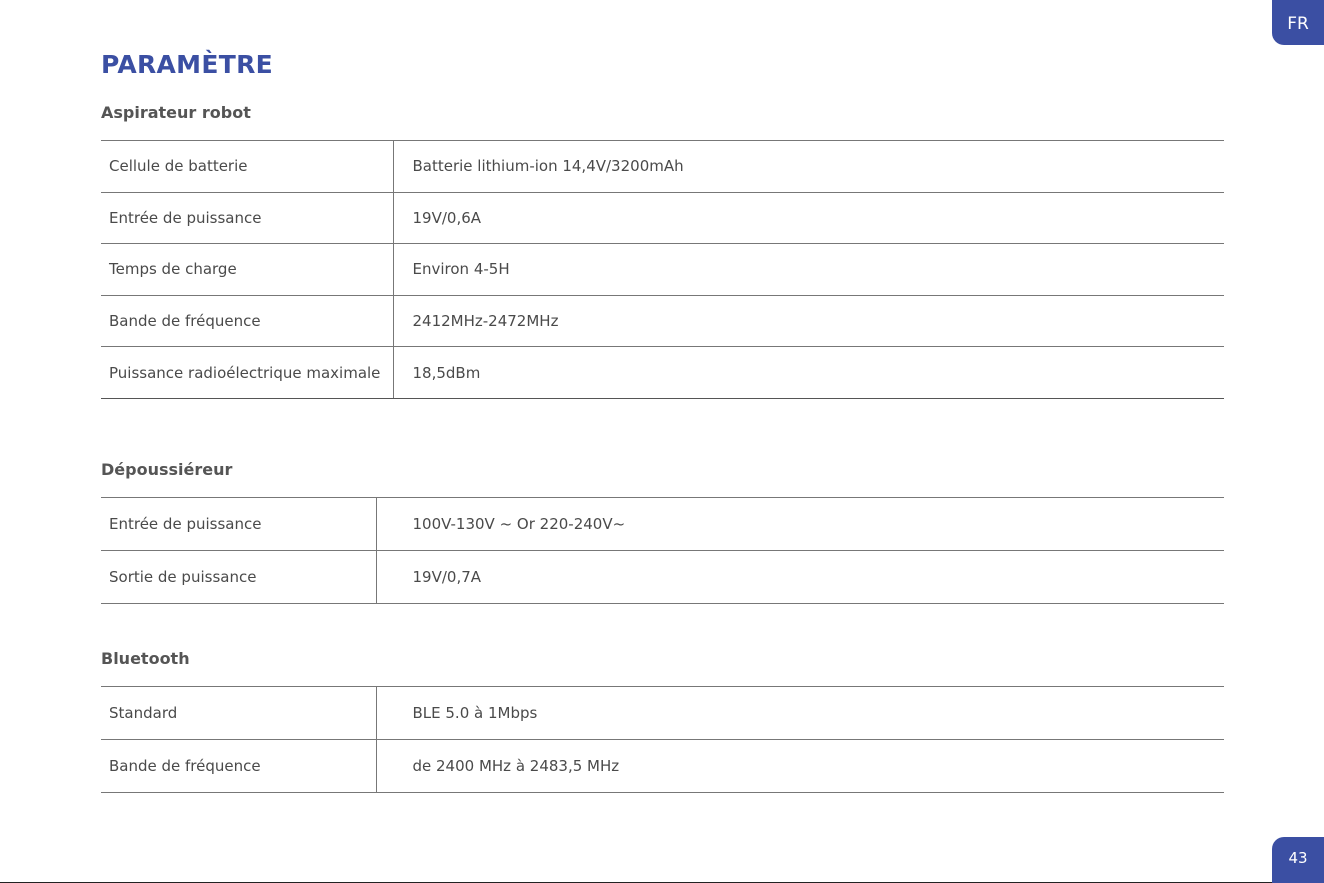  I want to click on page-title: PARAMÈTRE, so click(187, 64).